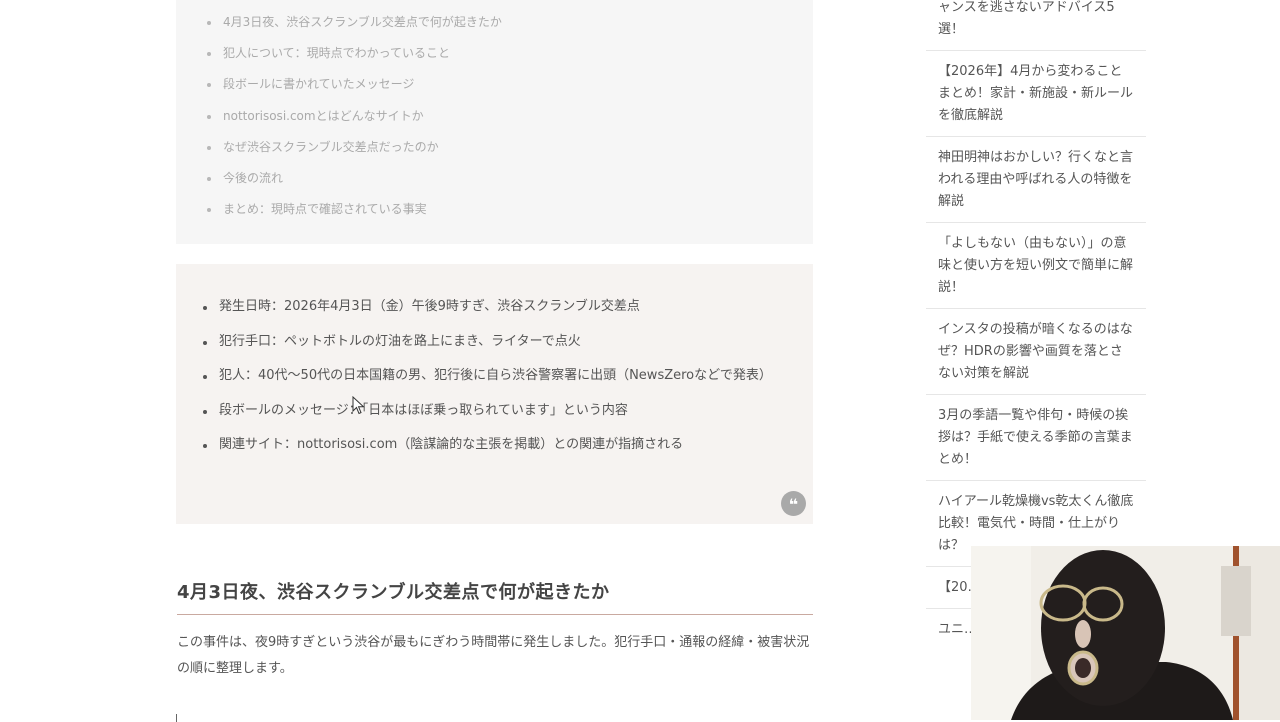  I want to click on toc-item: 今後の流れ, so click(339, 178).